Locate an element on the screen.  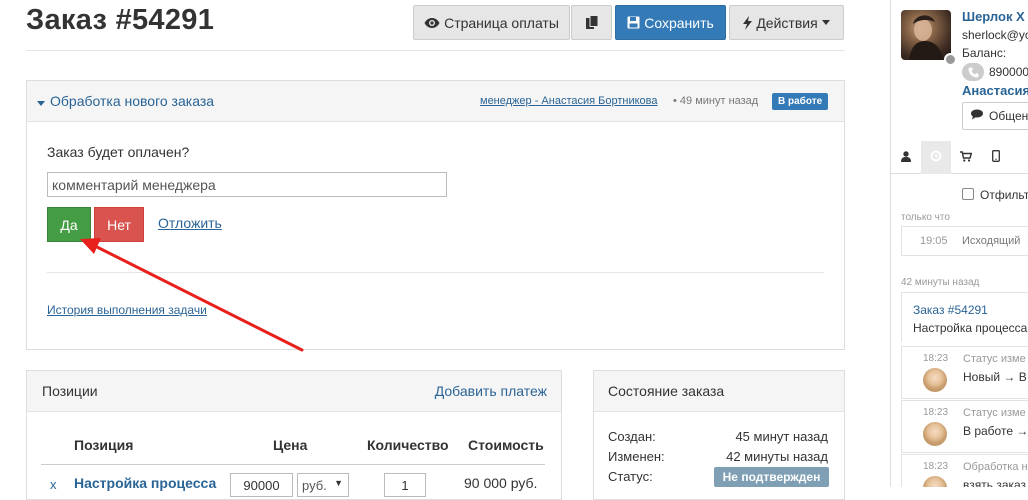
user-icon is located at coordinates (906, 158).